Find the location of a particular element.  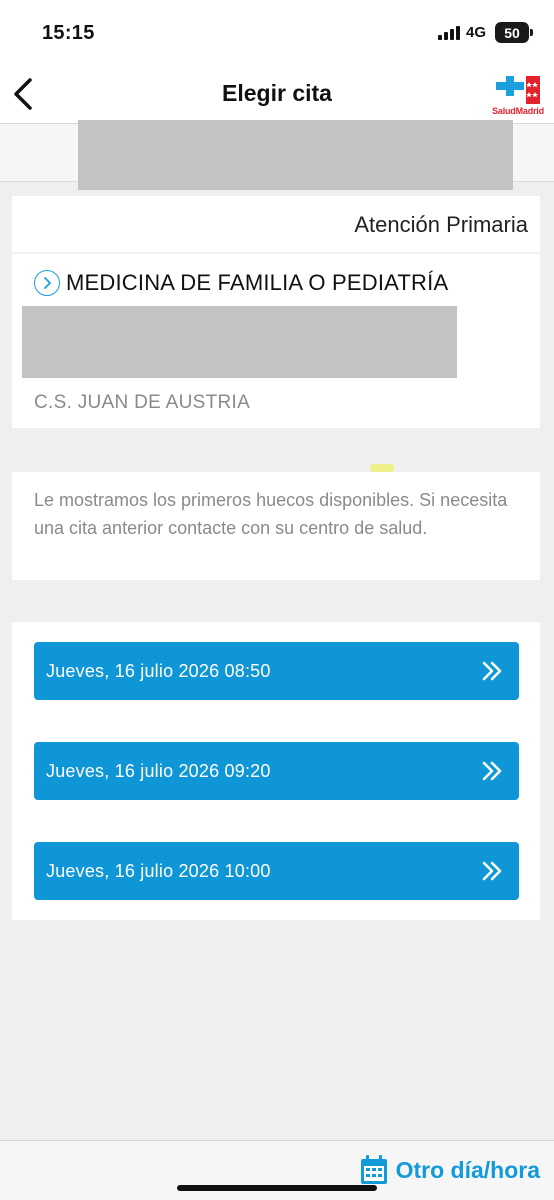

logo-icon is located at coordinates (518, 90).